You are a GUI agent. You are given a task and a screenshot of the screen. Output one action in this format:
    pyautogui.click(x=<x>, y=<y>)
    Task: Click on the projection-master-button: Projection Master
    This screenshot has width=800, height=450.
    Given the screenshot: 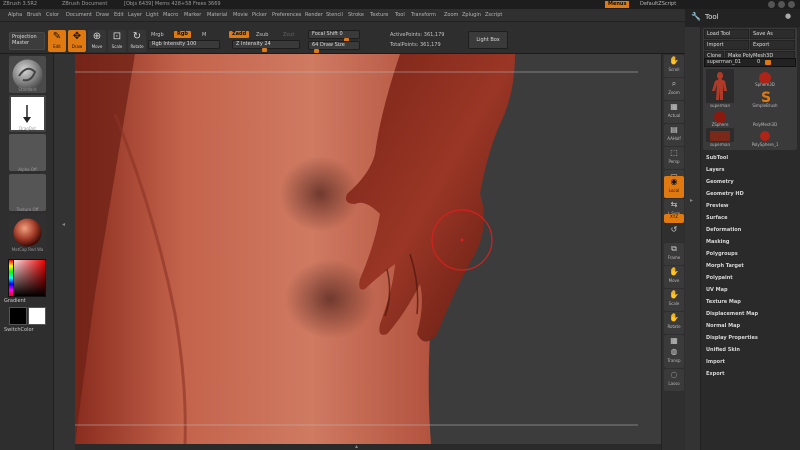 What is the action you would take?
    pyautogui.click(x=27, y=41)
    